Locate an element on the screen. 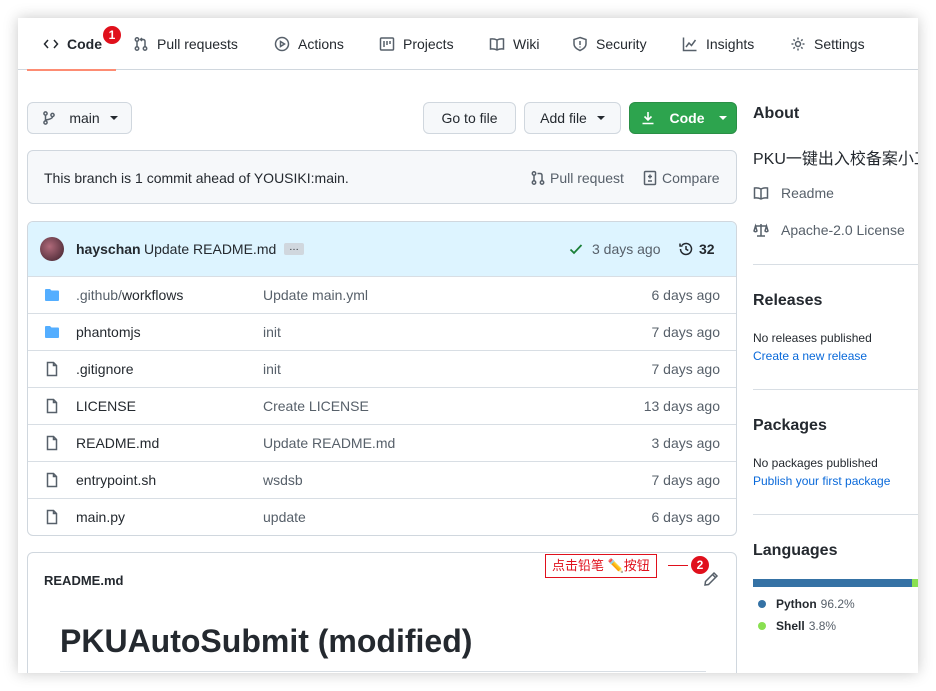 This screenshot has width=936, height=691. create-release-link: Create a new release is located at coordinates (810, 356).